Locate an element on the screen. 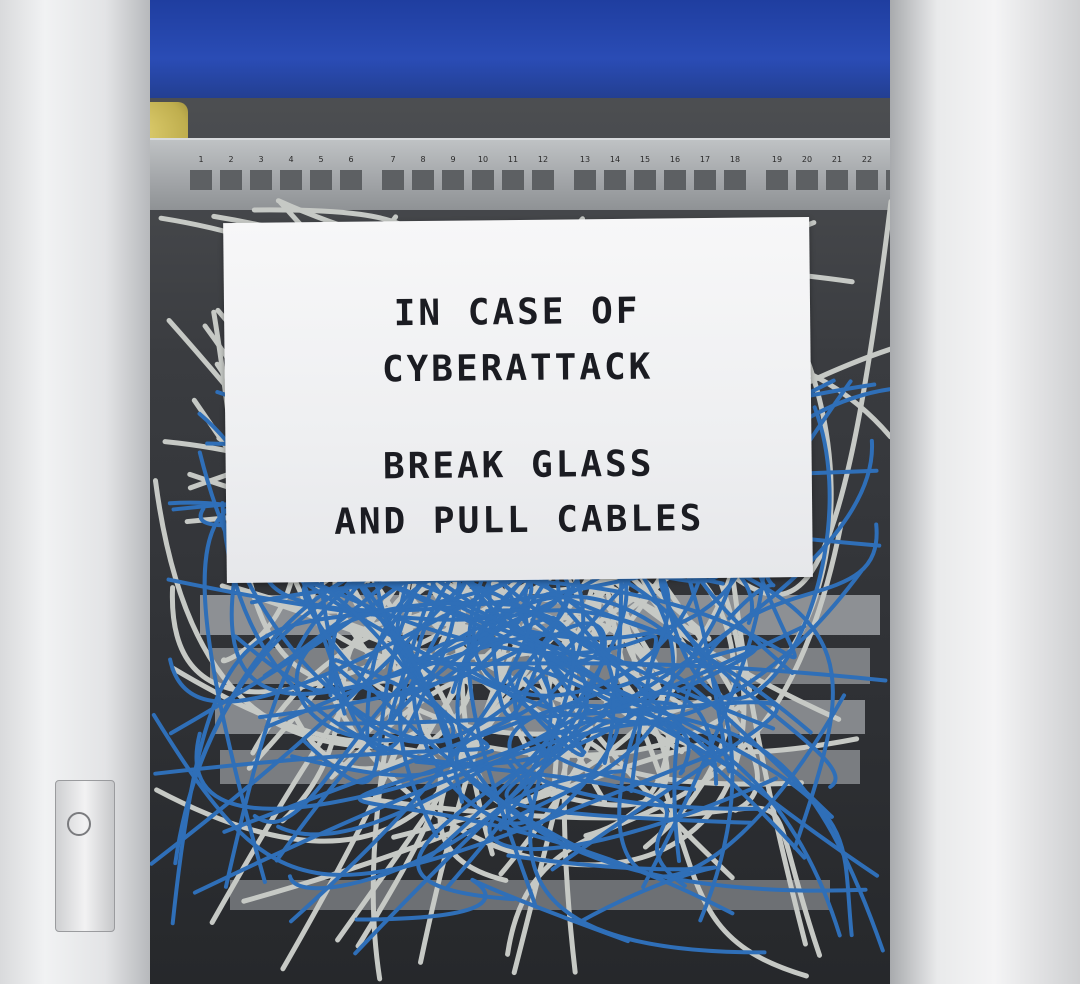 The height and width of the screenshot is (984, 1080). port-number-label: 4 is located at coordinates (290, 159).